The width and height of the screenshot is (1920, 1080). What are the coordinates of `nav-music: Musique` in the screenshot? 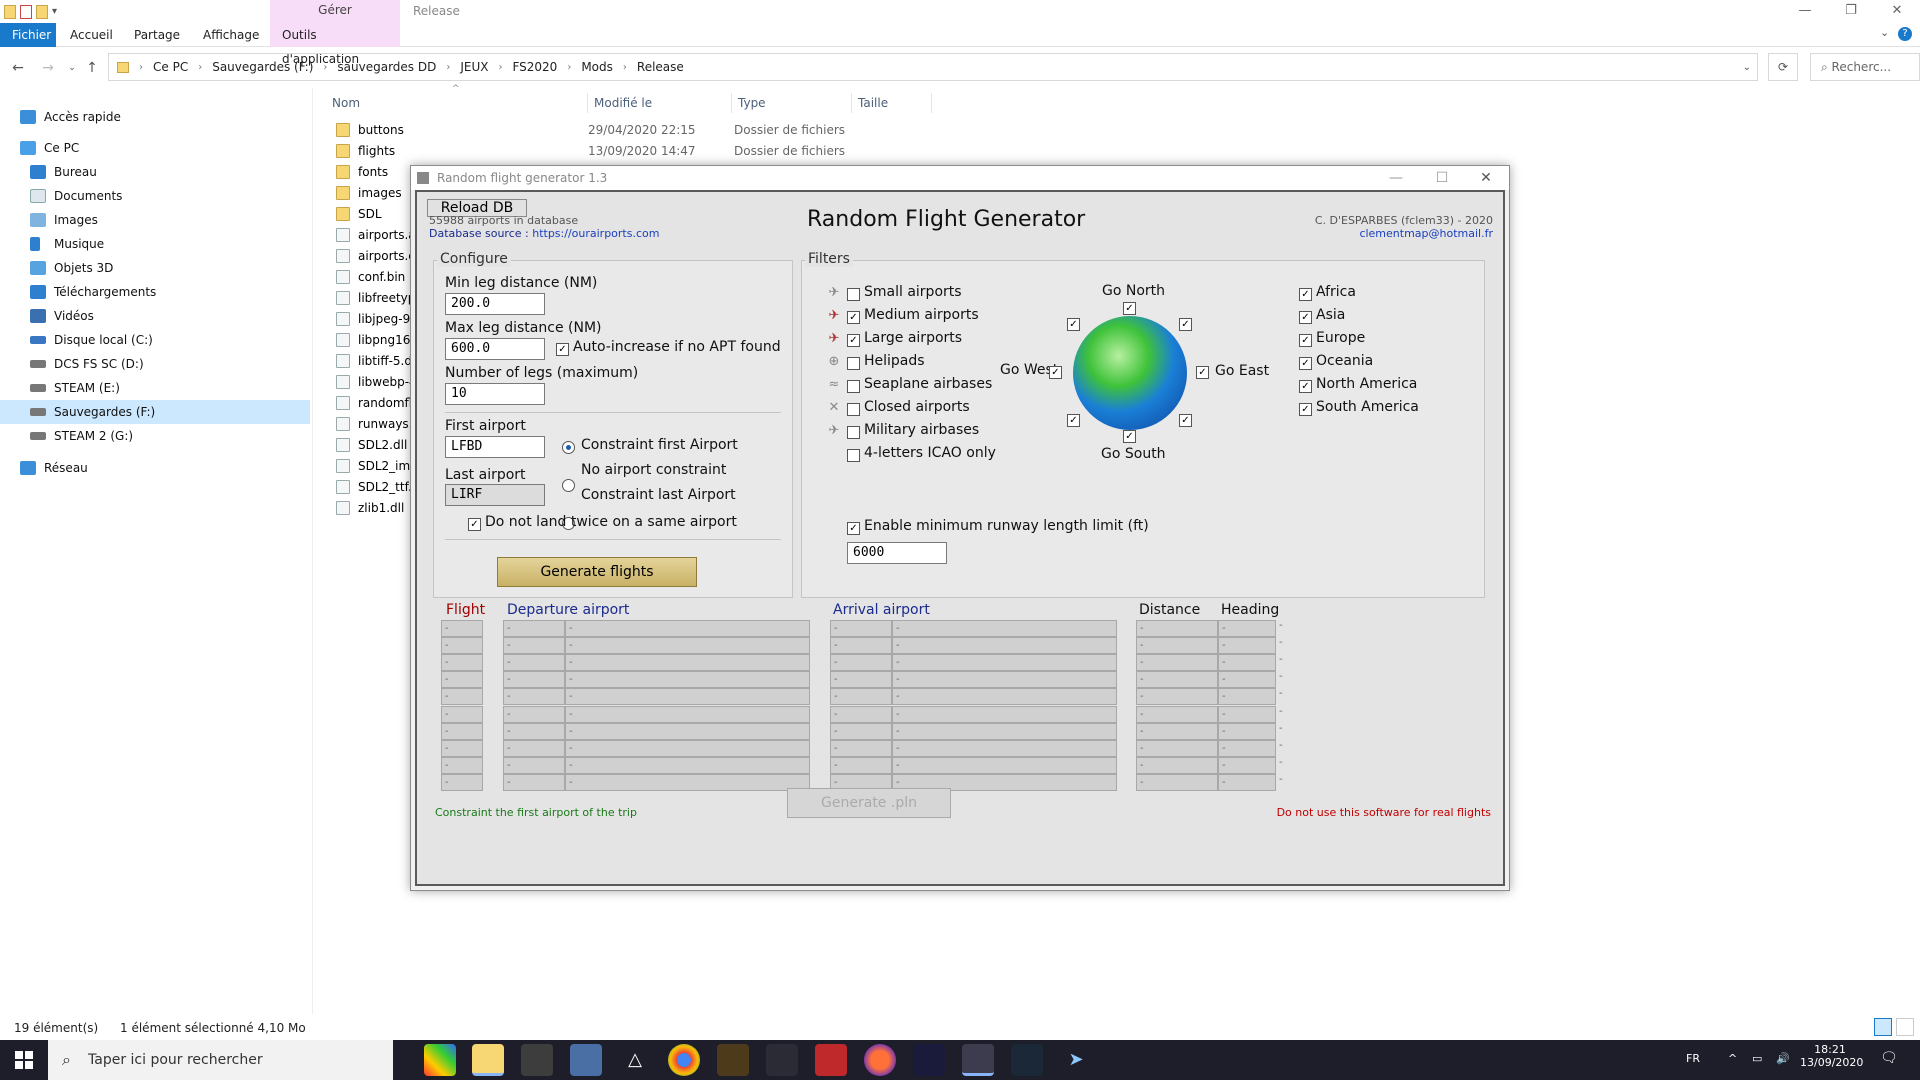 It's located at (155, 244).